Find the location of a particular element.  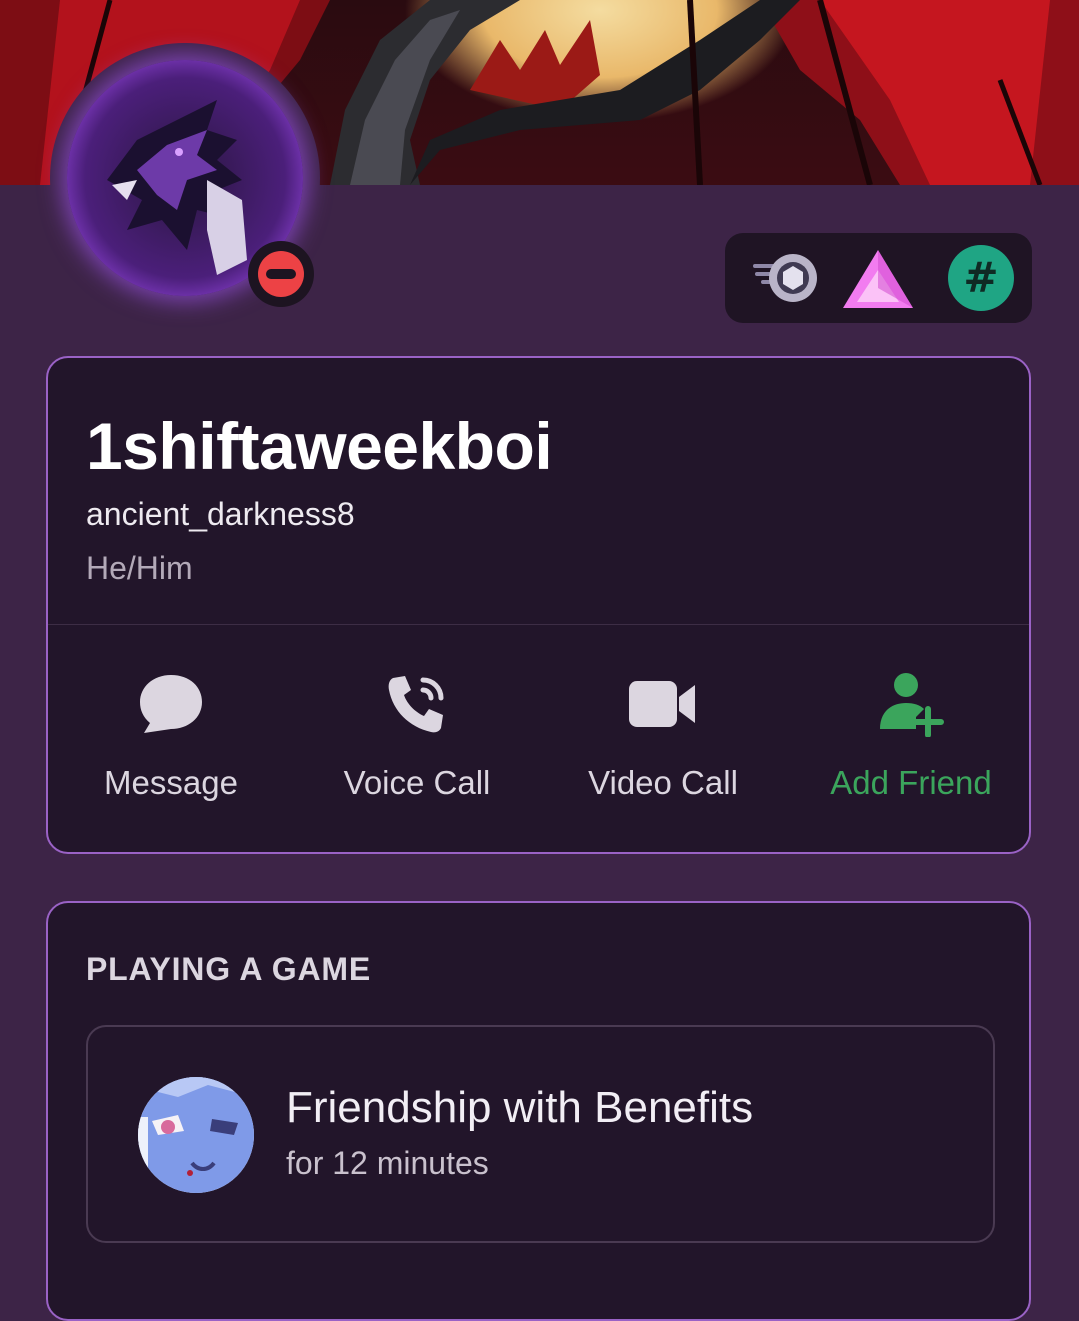

message-label: Message is located at coordinates (171, 782).